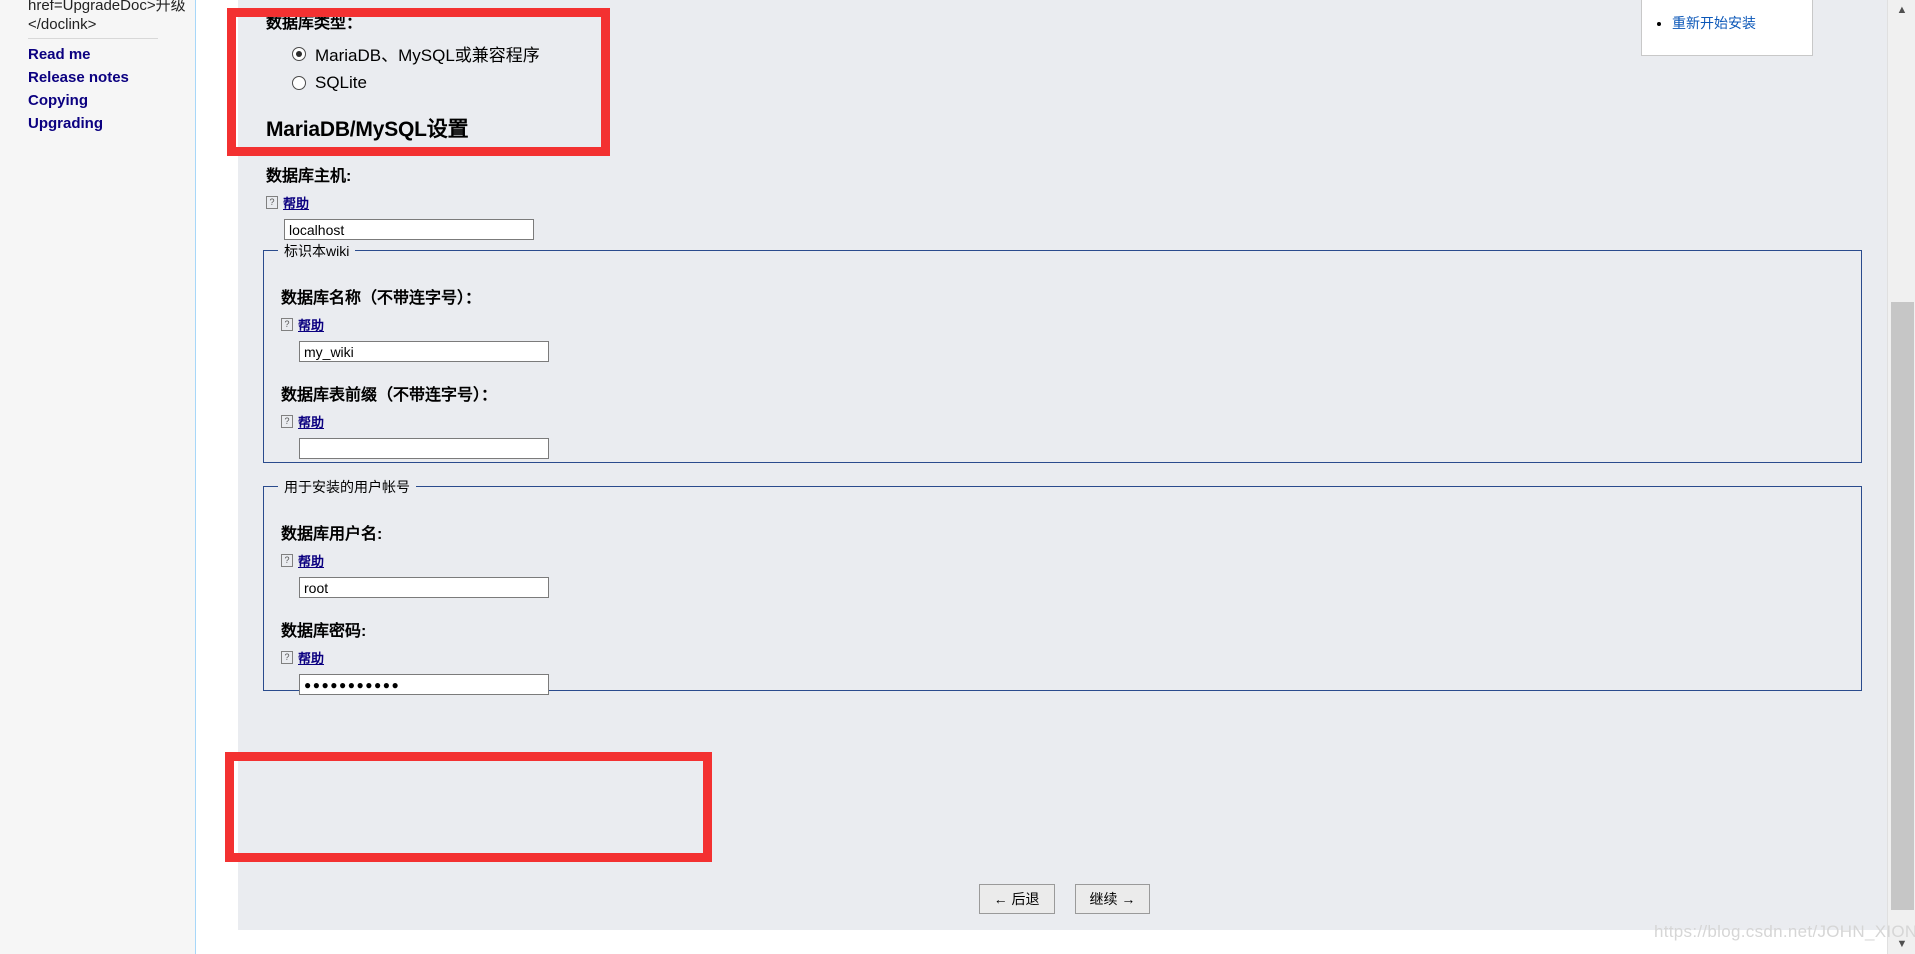 This screenshot has width=1915, height=954. Describe the element at coordinates (427, 55) in the screenshot. I see `radio-mariadb-label: MariaDB、MySQL或兼容程序` at that location.